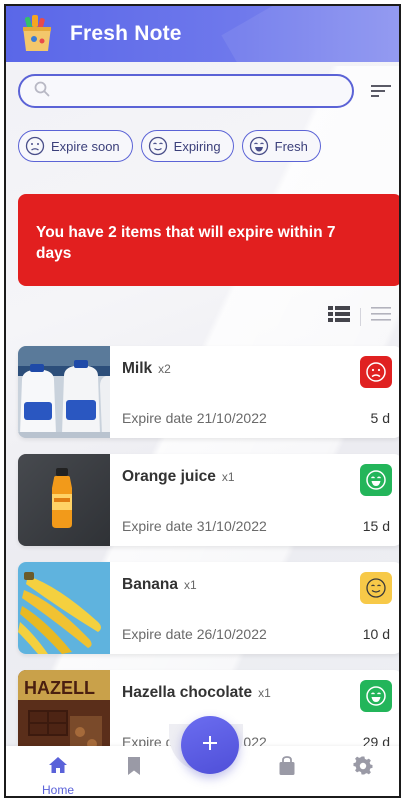  What do you see at coordinates (164, 369) in the screenshot?
I see `item-quantity: x2` at bounding box center [164, 369].